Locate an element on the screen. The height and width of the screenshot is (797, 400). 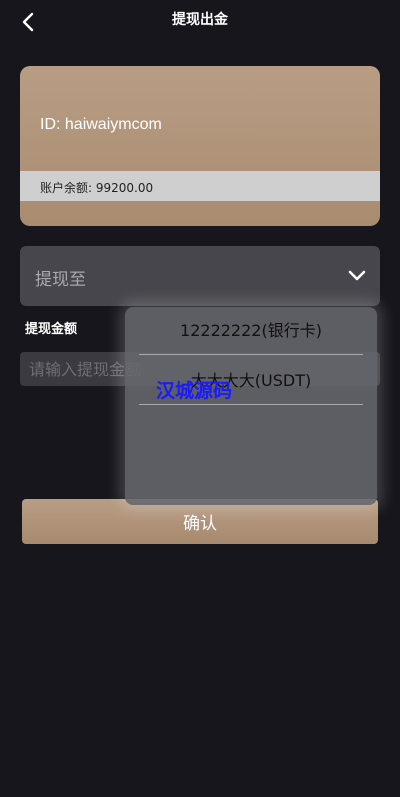
page-title: 提现出金 is located at coordinates (200, 20).